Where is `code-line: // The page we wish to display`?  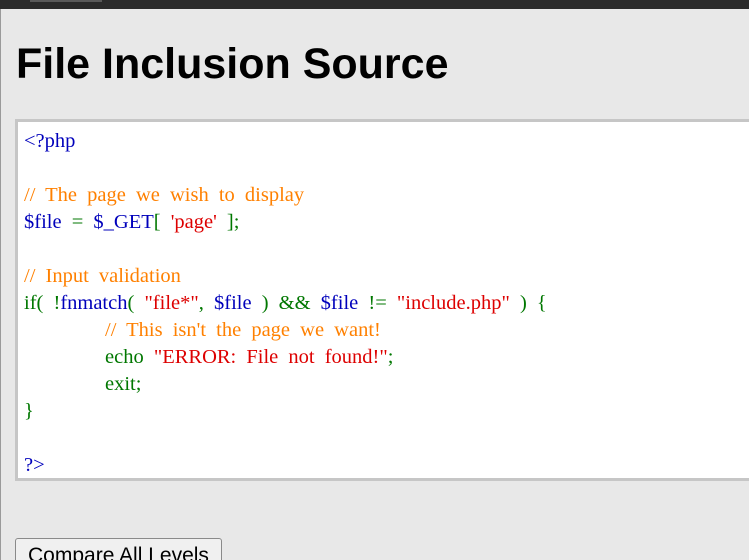 code-line: // The page we wish to display is located at coordinates (285, 195).